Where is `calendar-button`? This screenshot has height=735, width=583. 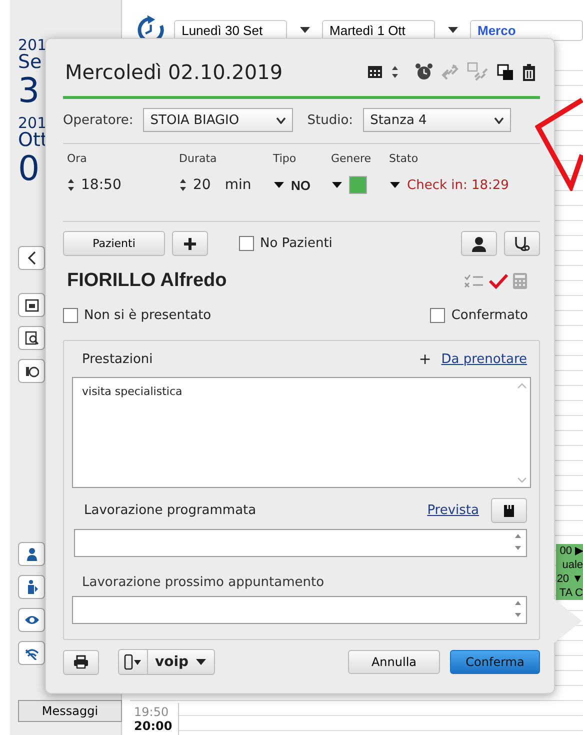
calendar-button is located at coordinates (31, 305).